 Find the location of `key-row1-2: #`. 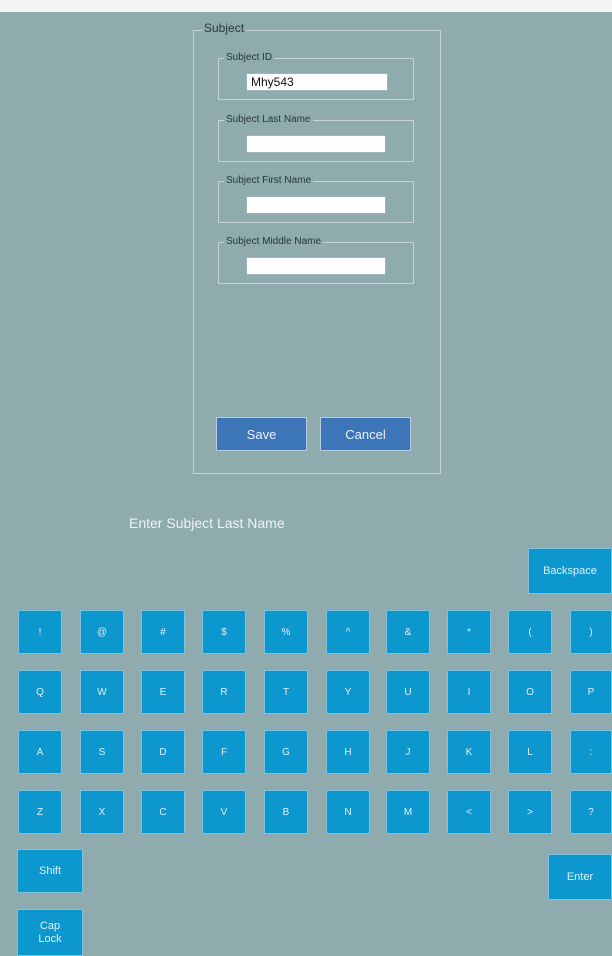

key-row1-2: # is located at coordinates (163, 632).